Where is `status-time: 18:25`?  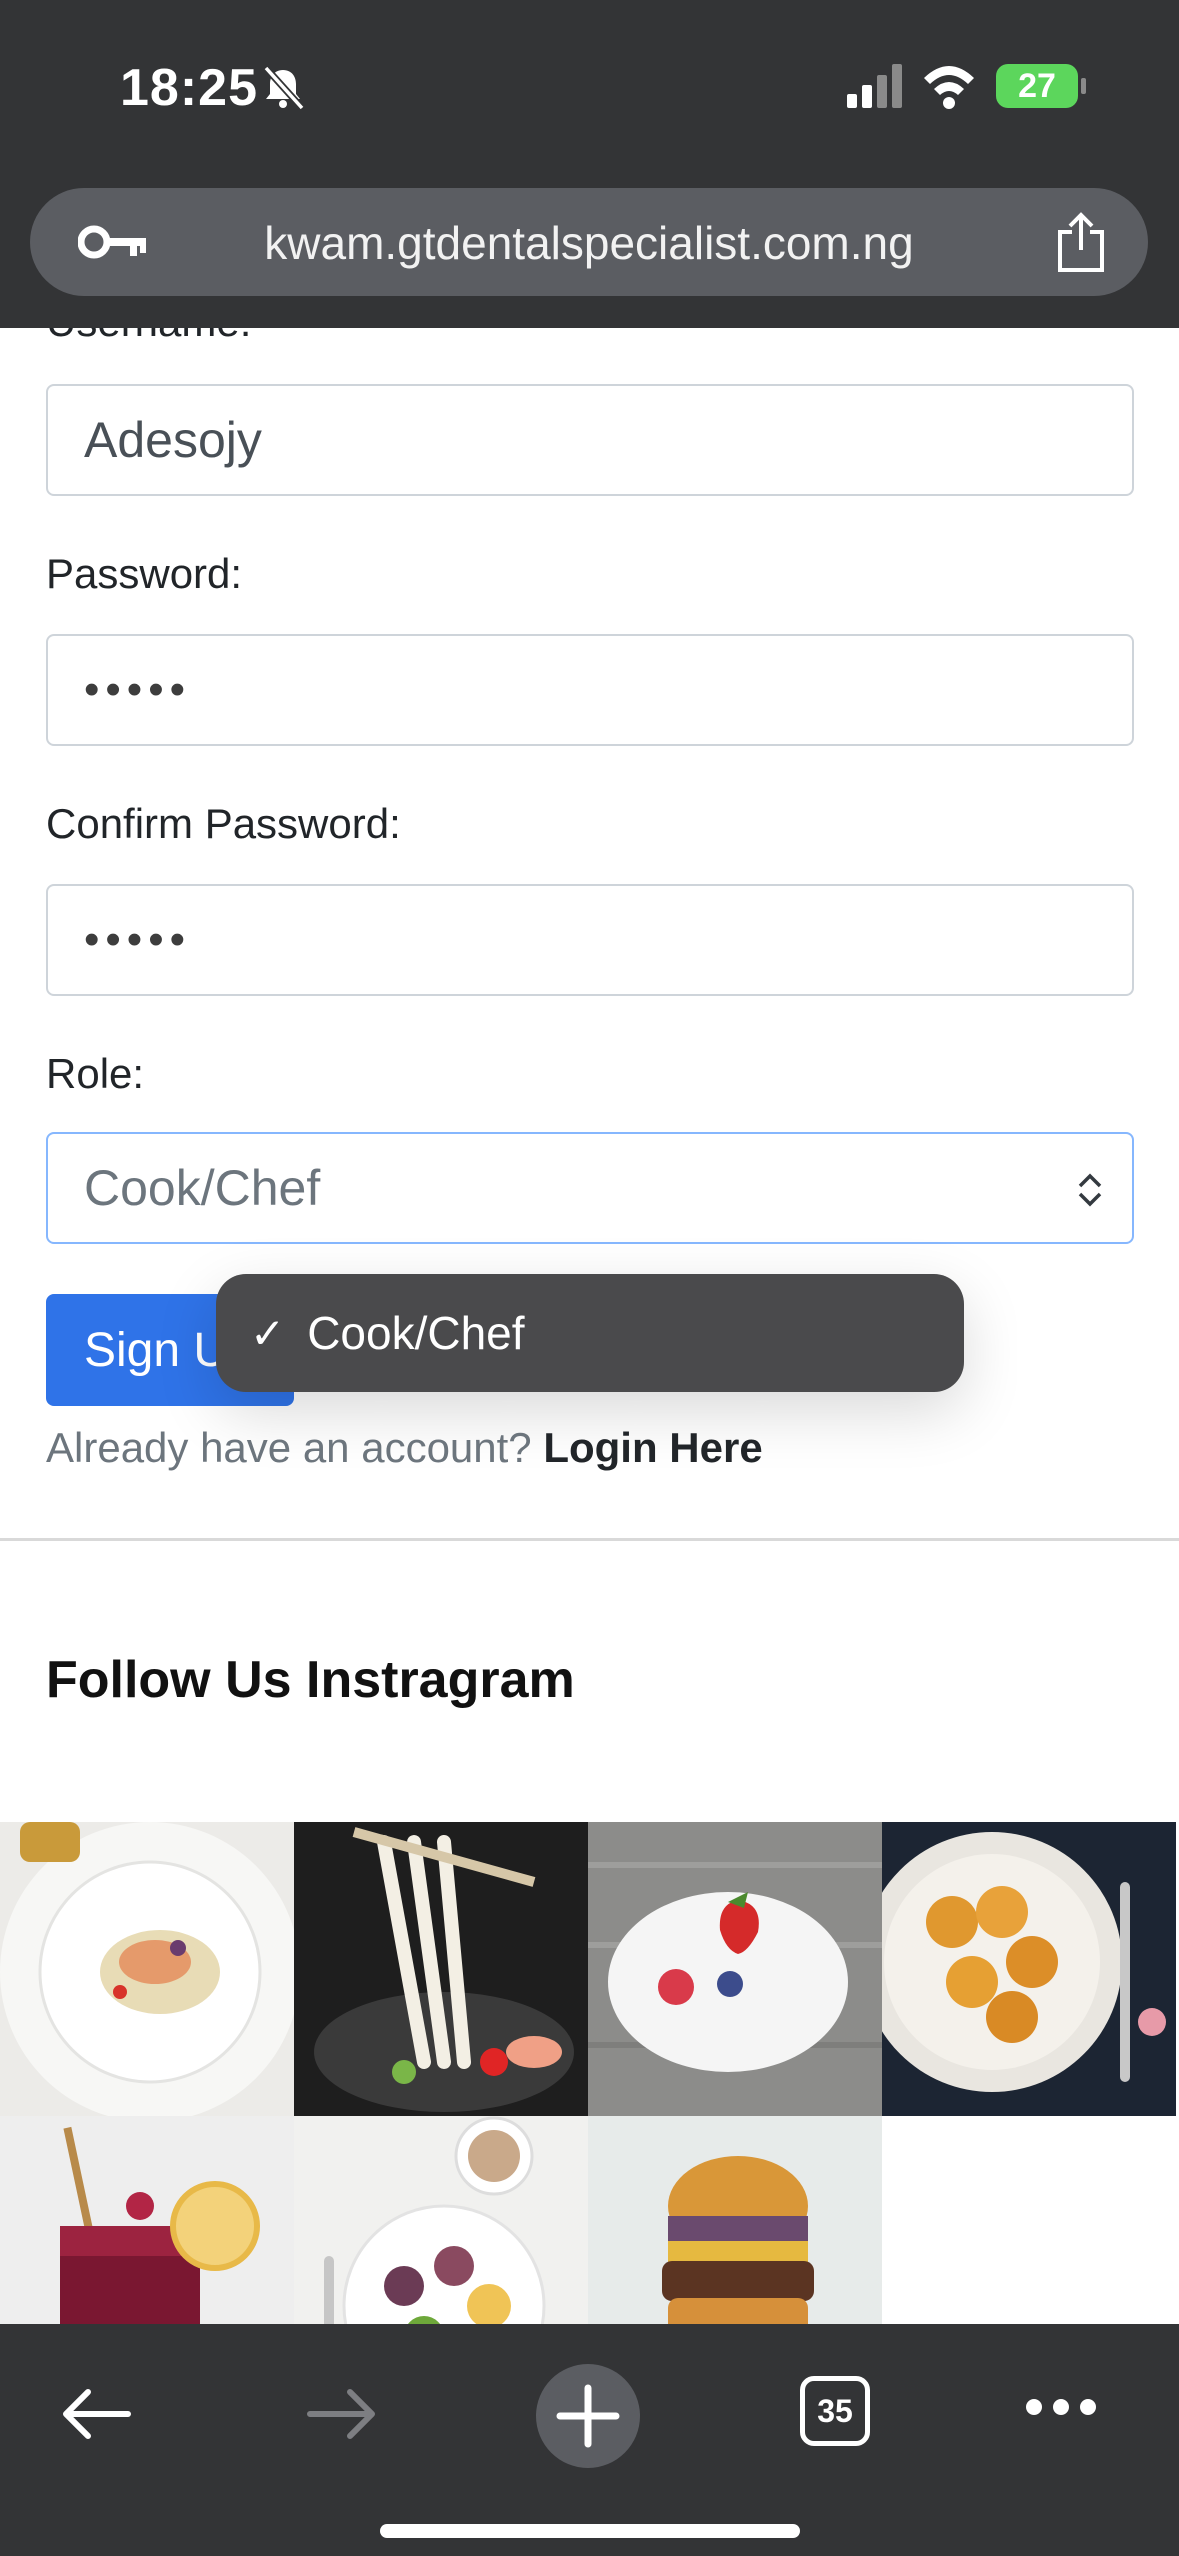
status-time: 18:25 is located at coordinates (189, 88).